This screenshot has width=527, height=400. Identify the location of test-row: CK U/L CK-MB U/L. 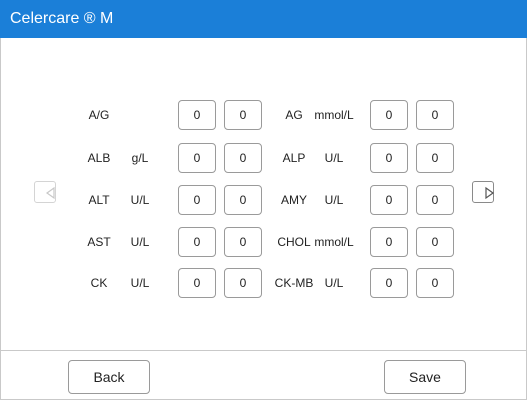
(263, 283).